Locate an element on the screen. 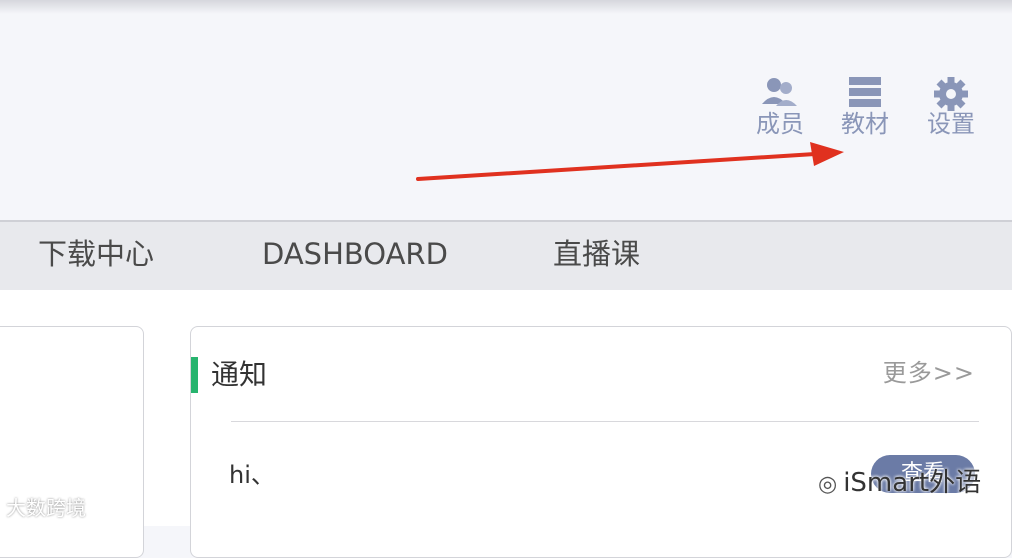 The width and height of the screenshot is (1012, 558). more-link: 更多>> is located at coordinates (929, 373).